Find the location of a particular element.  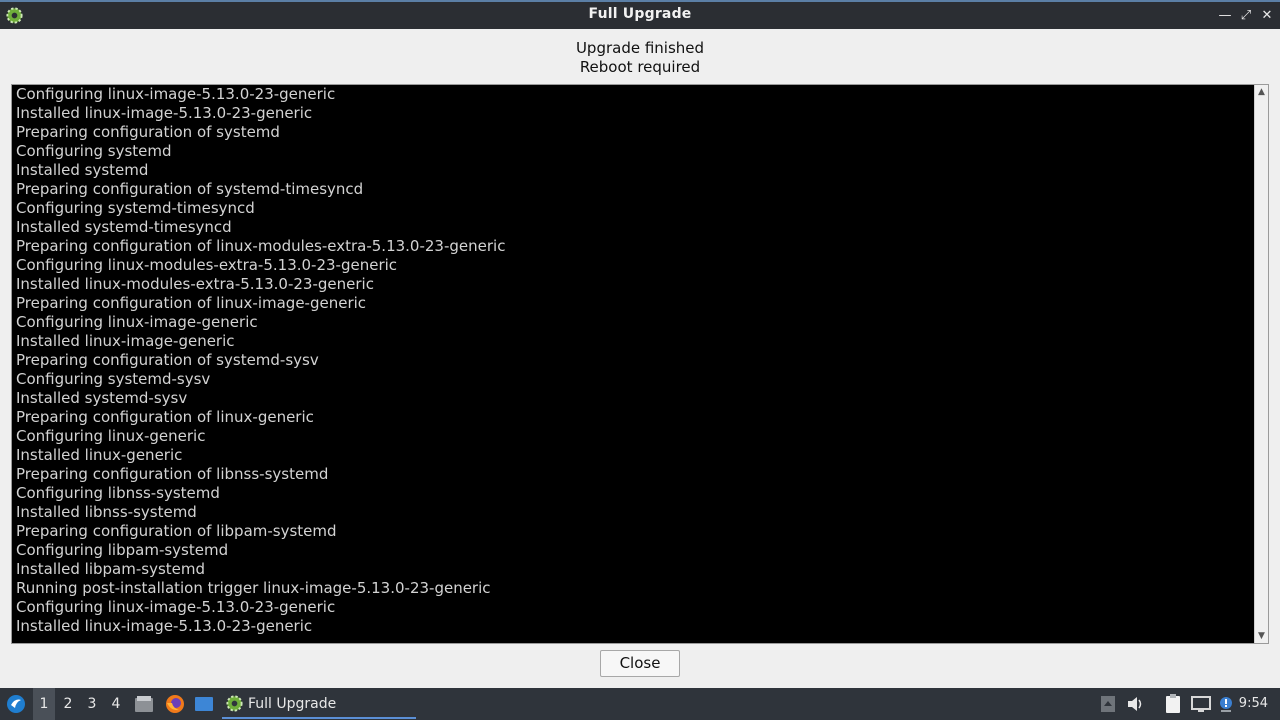

update-notifier-tray is located at coordinates (1226, 704).